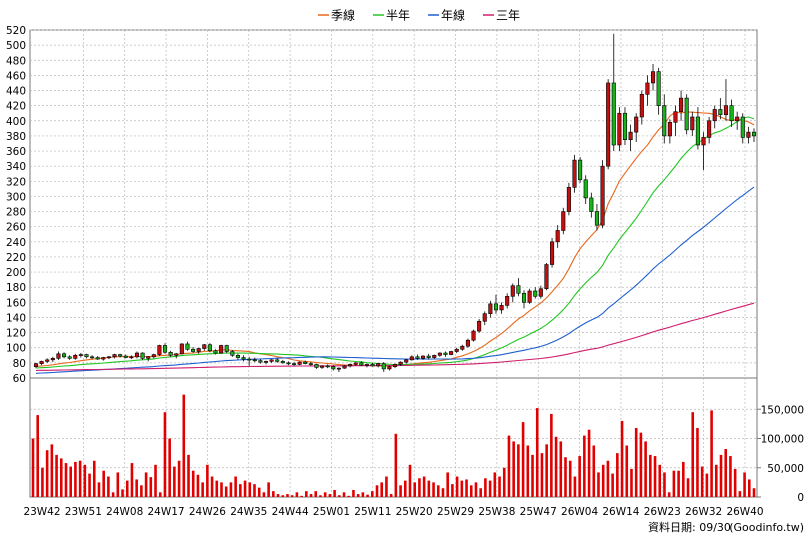  Describe the element at coordinates (16, 182) in the screenshot. I see `price-tick-label: 320` at that location.